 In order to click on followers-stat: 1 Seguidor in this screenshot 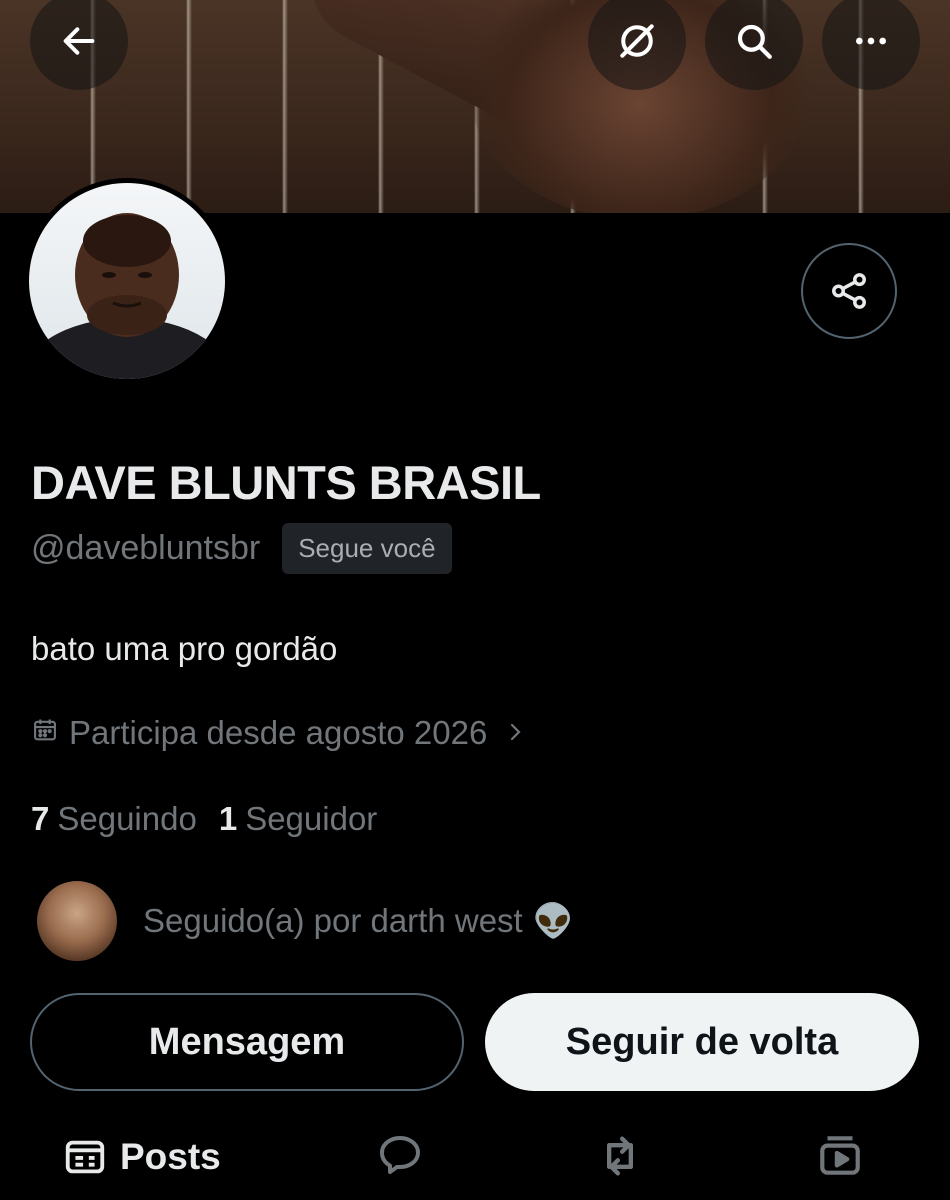, I will do `click(298, 819)`.